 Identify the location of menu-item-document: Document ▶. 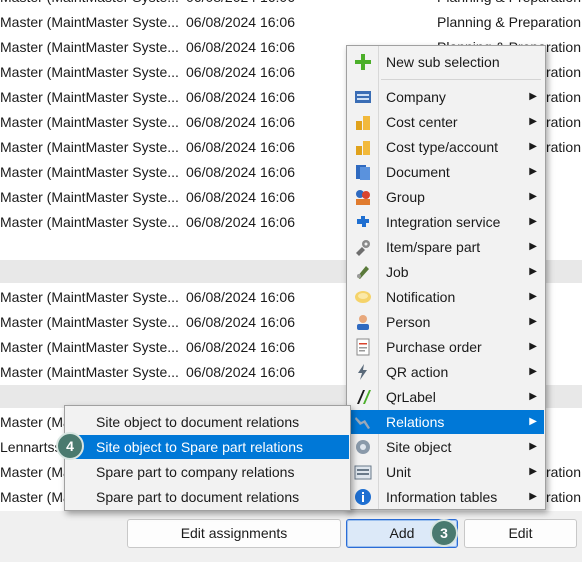
(446, 172).